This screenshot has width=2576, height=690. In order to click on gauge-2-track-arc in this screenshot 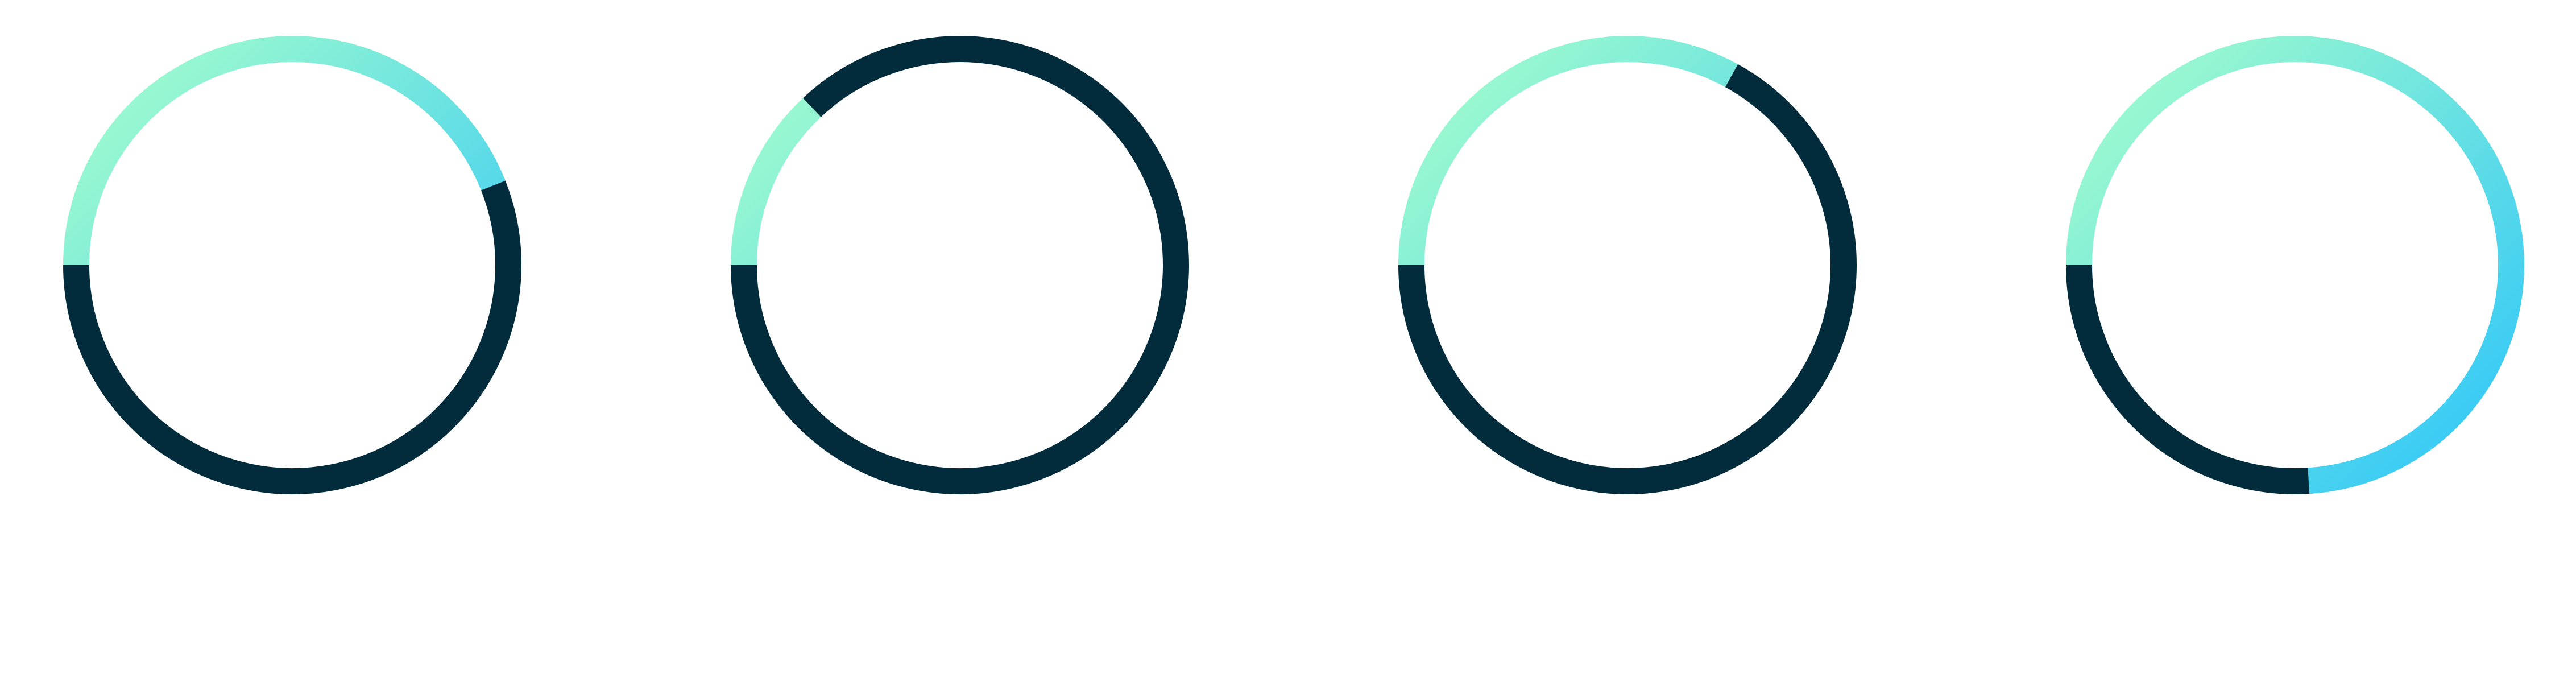, I will do `click(776, 182)`.